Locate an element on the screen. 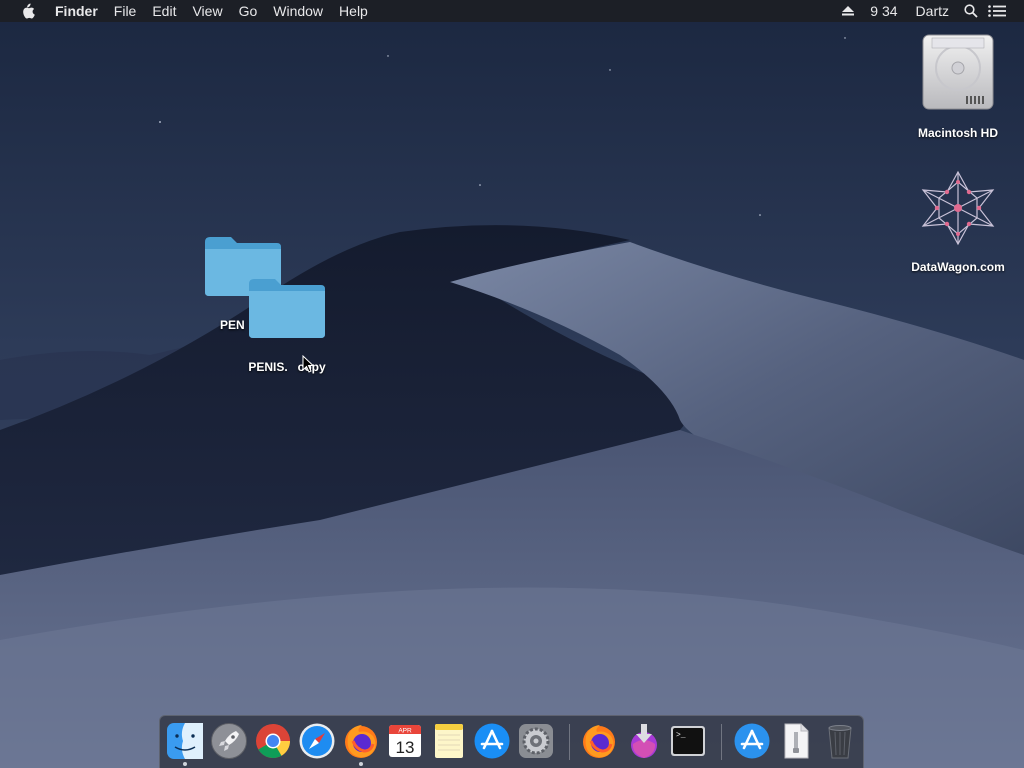 The image size is (1024, 768). dock-item-chrome is located at coordinates (273, 741).